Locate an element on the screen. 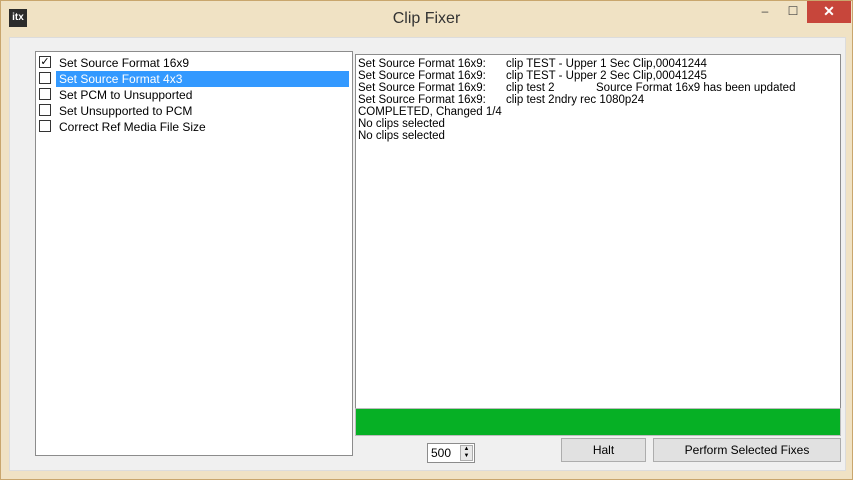 Image resolution: width=853 pixels, height=480 pixels. log-clip: clip TEST - Upper 2 Sec Clip,00041245 is located at coordinates (606, 76).